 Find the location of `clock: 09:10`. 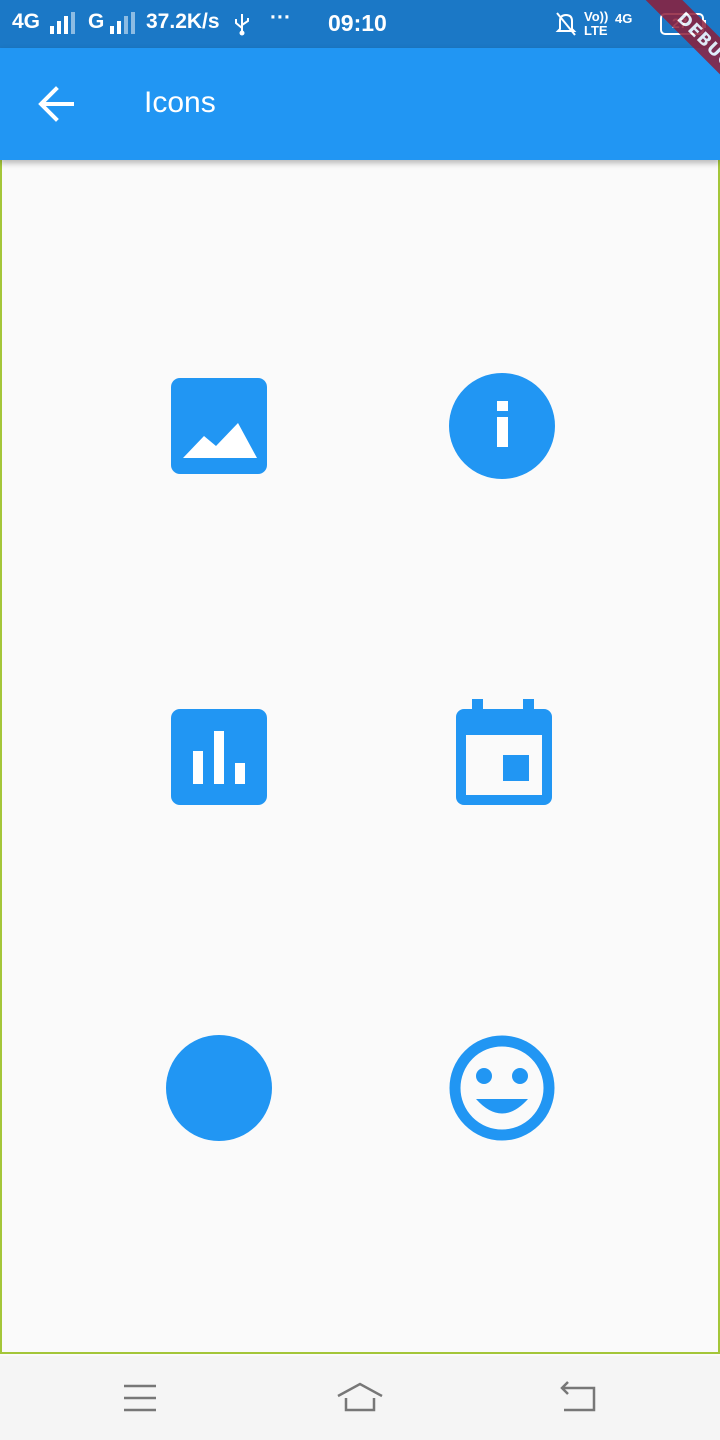

clock: 09:10 is located at coordinates (357, 23).